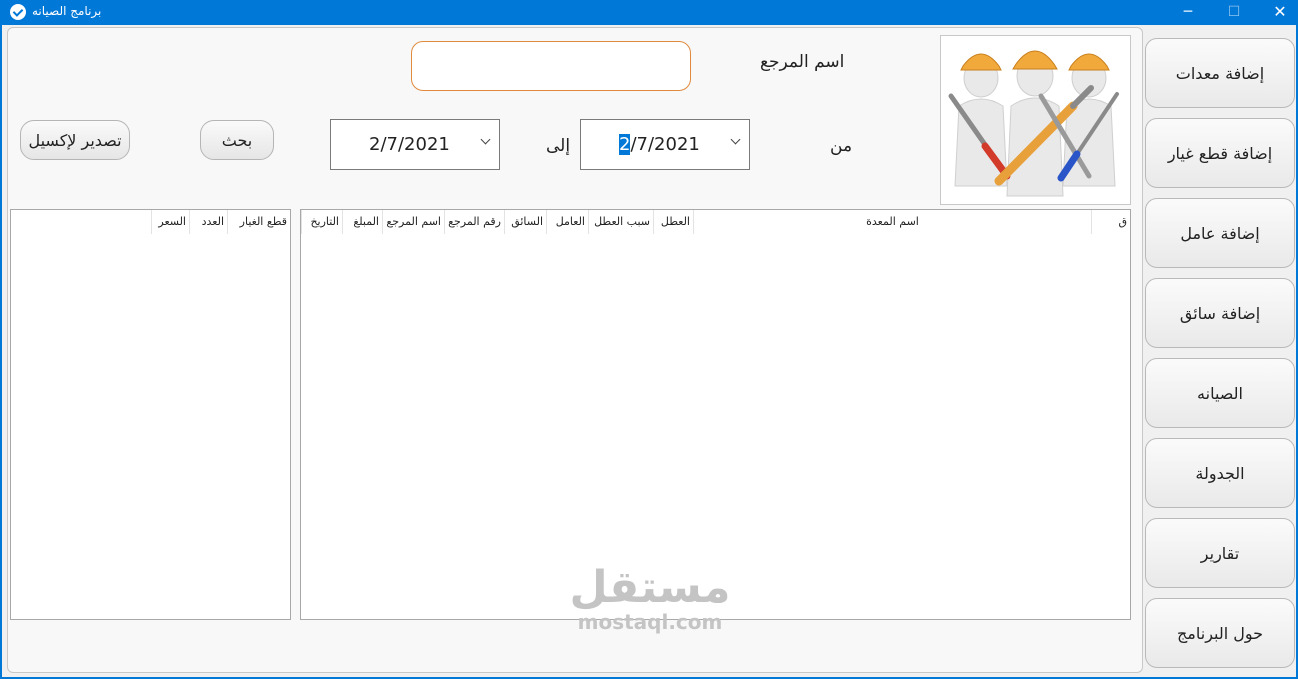  Describe the element at coordinates (1033, 123) in the screenshot. I see `workers-with-tools-illustration` at that location.